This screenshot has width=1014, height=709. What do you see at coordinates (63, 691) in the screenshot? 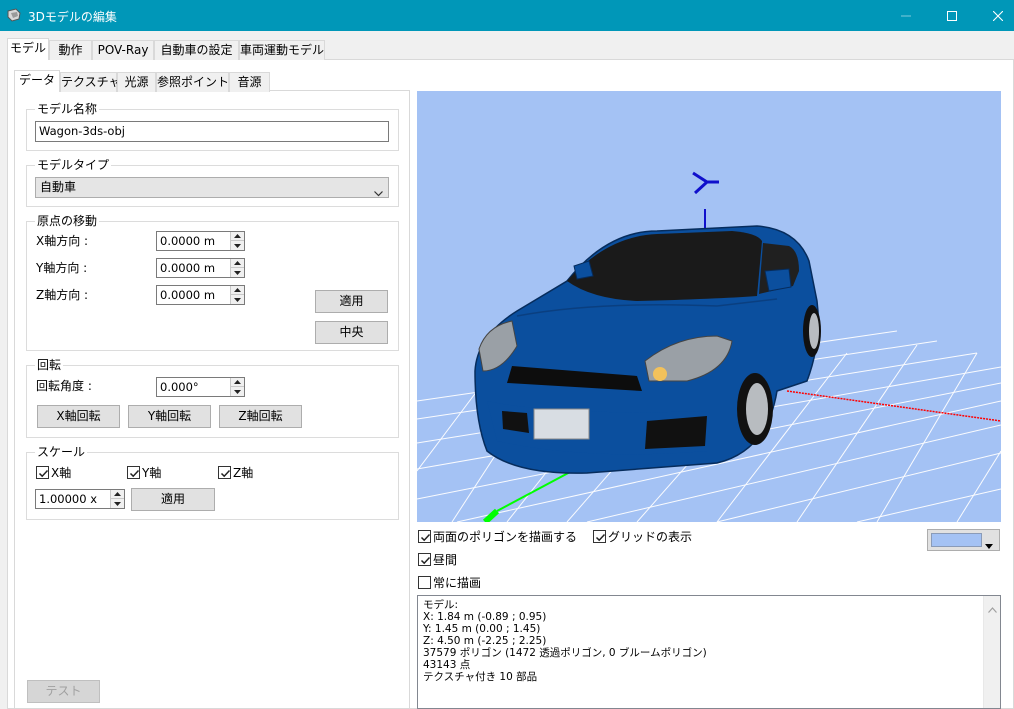
I see `test-button: テスト` at bounding box center [63, 691].